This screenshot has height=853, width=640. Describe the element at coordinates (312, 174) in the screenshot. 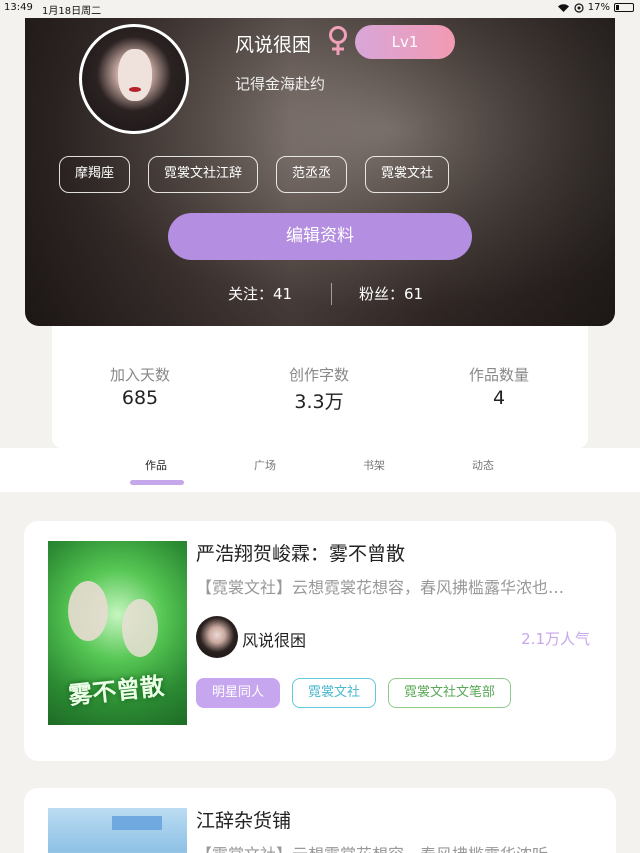

I see `profile-tag: 范丞丞` at that location.